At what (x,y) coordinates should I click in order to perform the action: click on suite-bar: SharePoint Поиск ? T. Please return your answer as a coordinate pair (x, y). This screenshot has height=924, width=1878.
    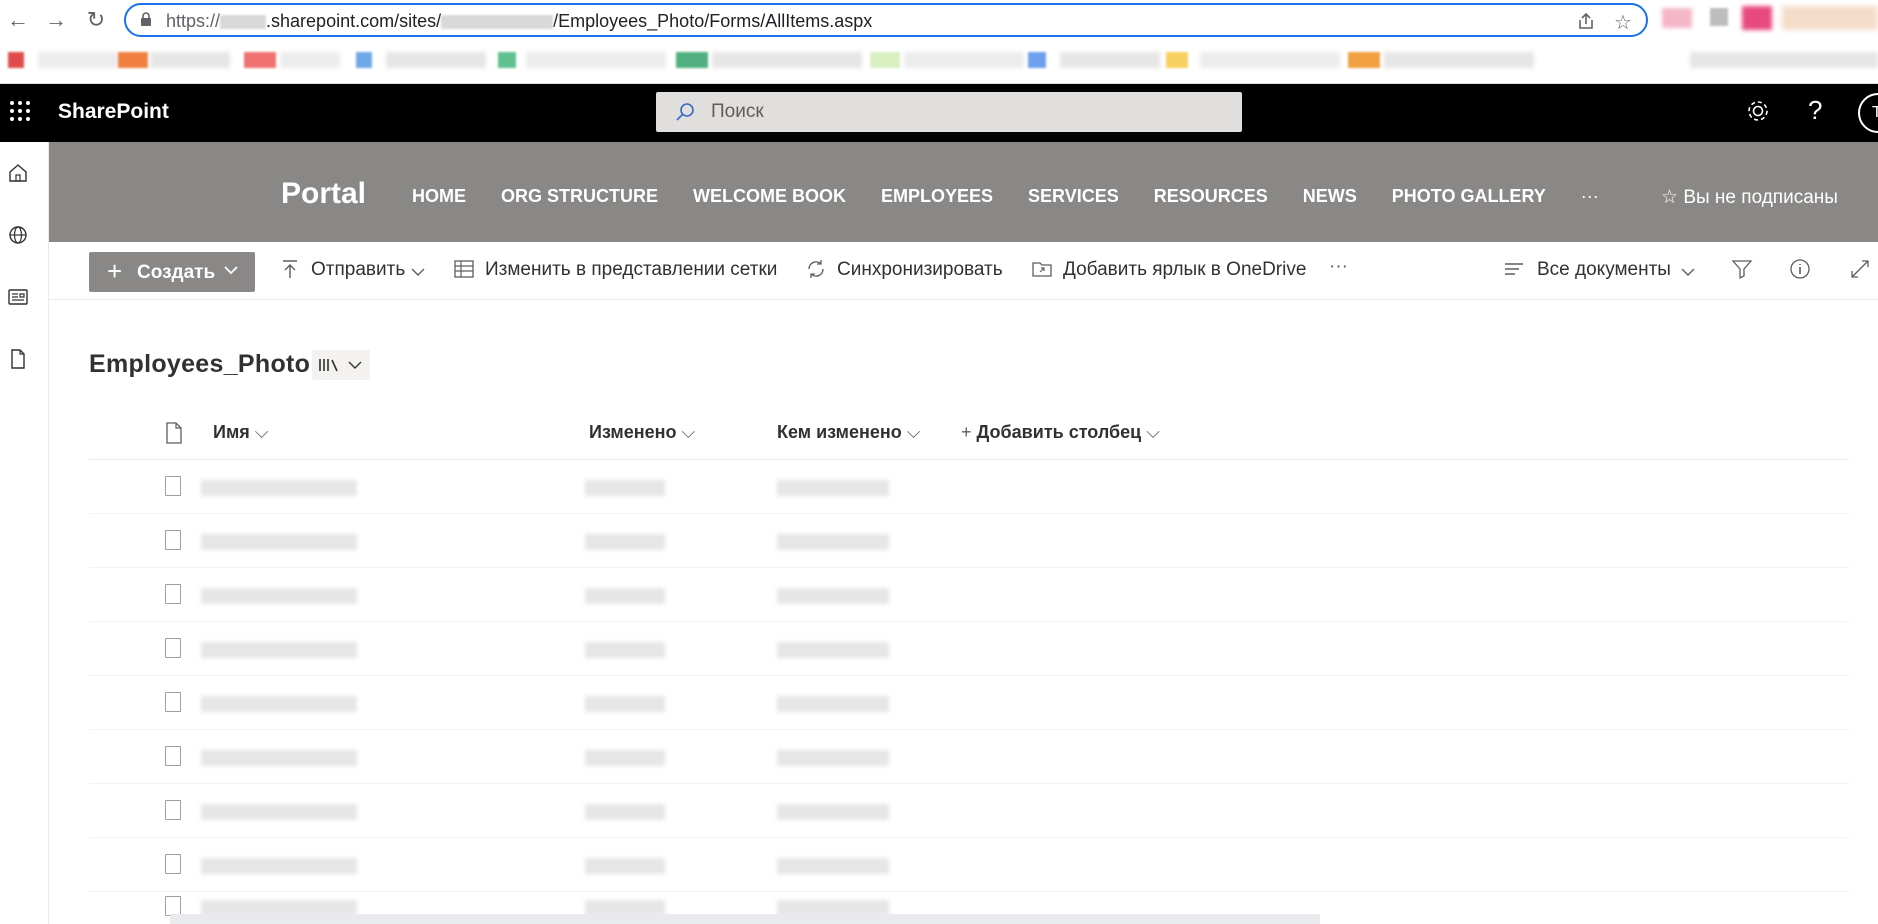
    Looking at the image, I should click on (939, 113).